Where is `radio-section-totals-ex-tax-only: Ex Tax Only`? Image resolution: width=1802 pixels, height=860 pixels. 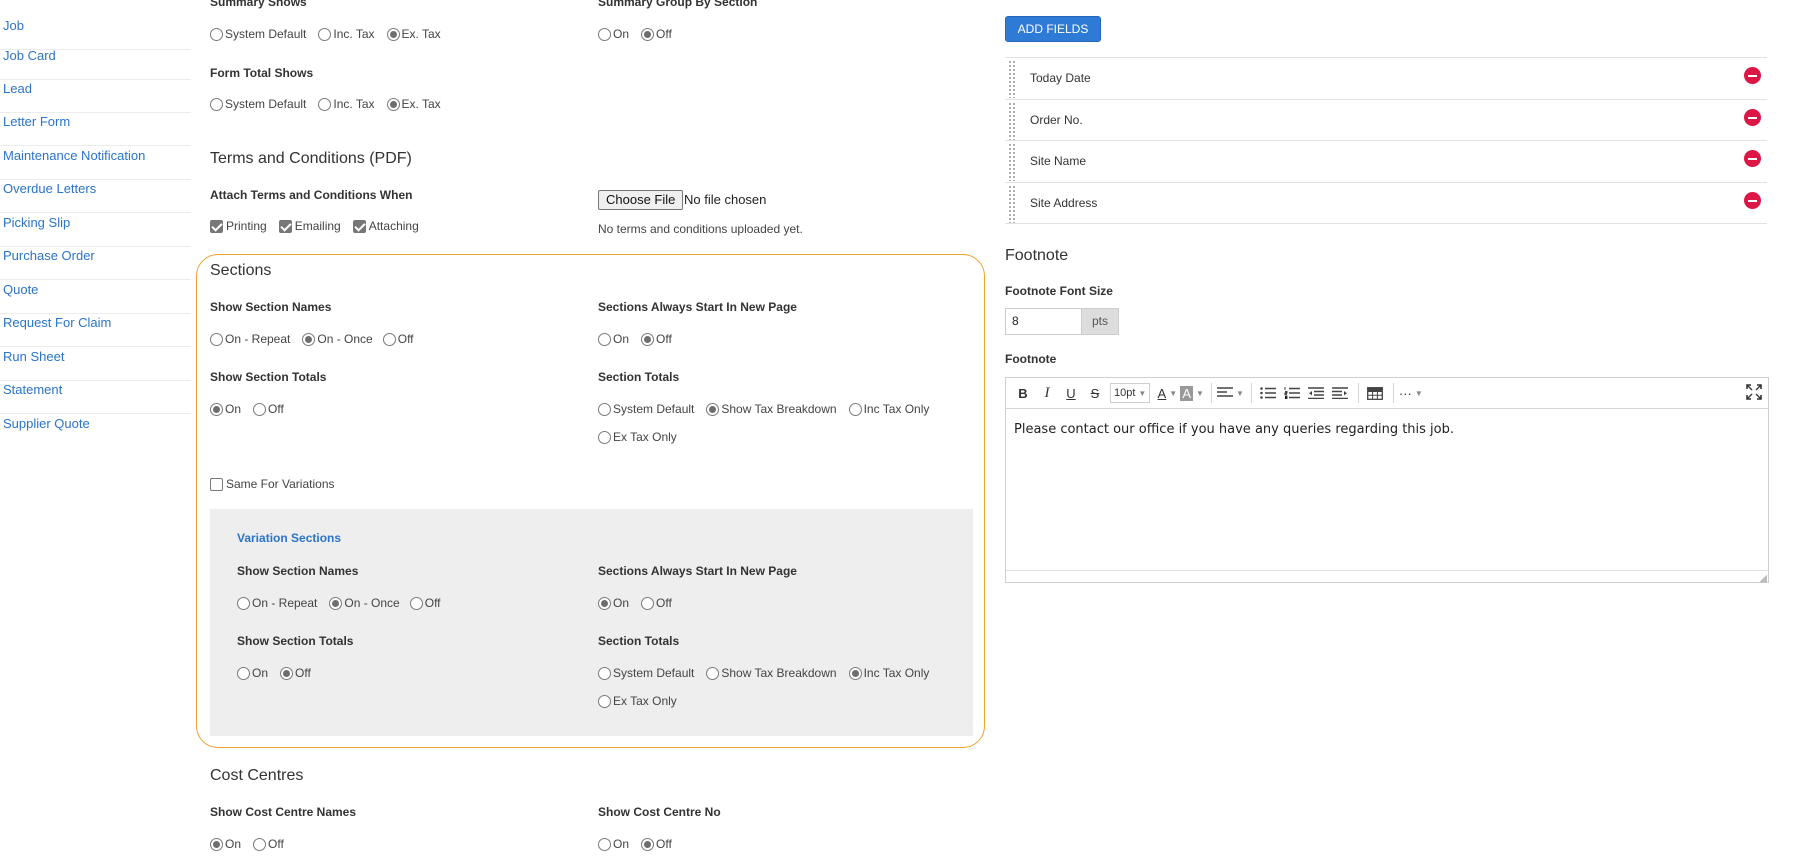
radio-section-totals-ex-tax-only: Ex Tax Only is located at coordinates (637, 437).